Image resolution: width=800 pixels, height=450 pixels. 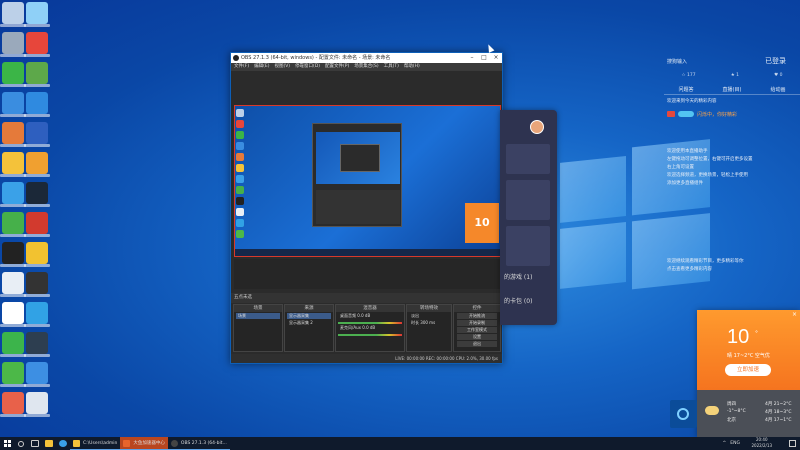 I want to click on taskbar-app: C:\Users\admin, so click(x=95, y=443).